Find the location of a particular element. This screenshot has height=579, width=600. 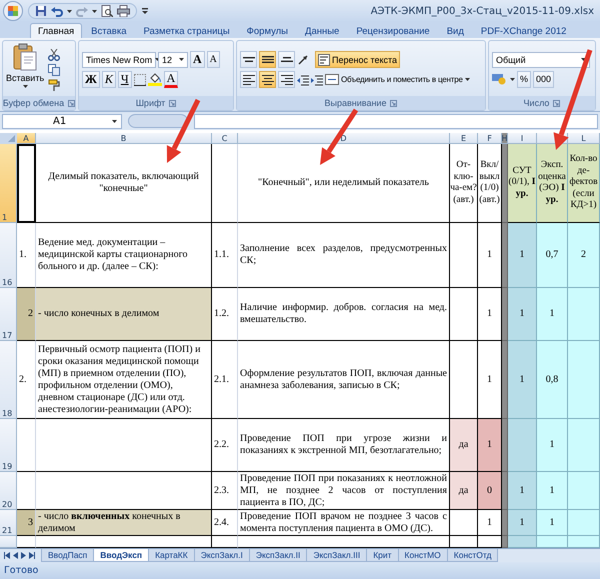

percent-button: % is located at coordinates (524, 79).